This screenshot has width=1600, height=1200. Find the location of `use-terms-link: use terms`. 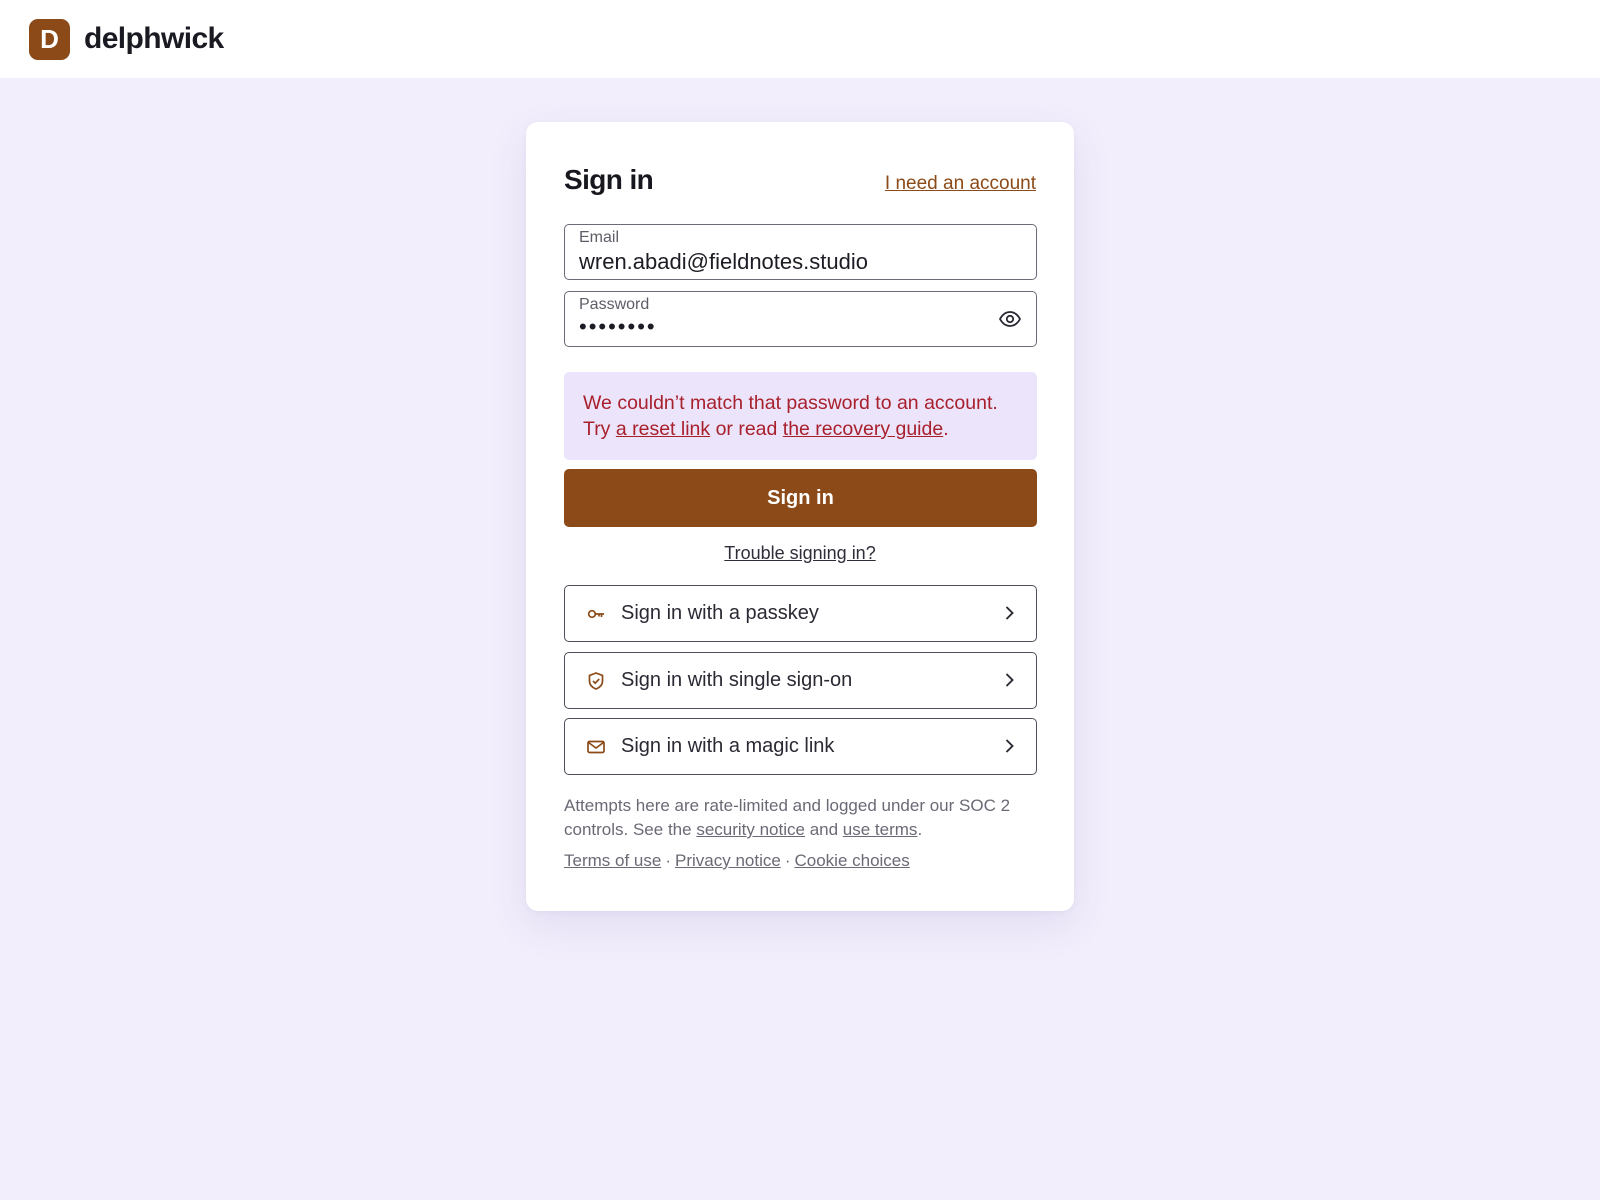

use-terms-link: use terms is located at coordinates (880, 829).